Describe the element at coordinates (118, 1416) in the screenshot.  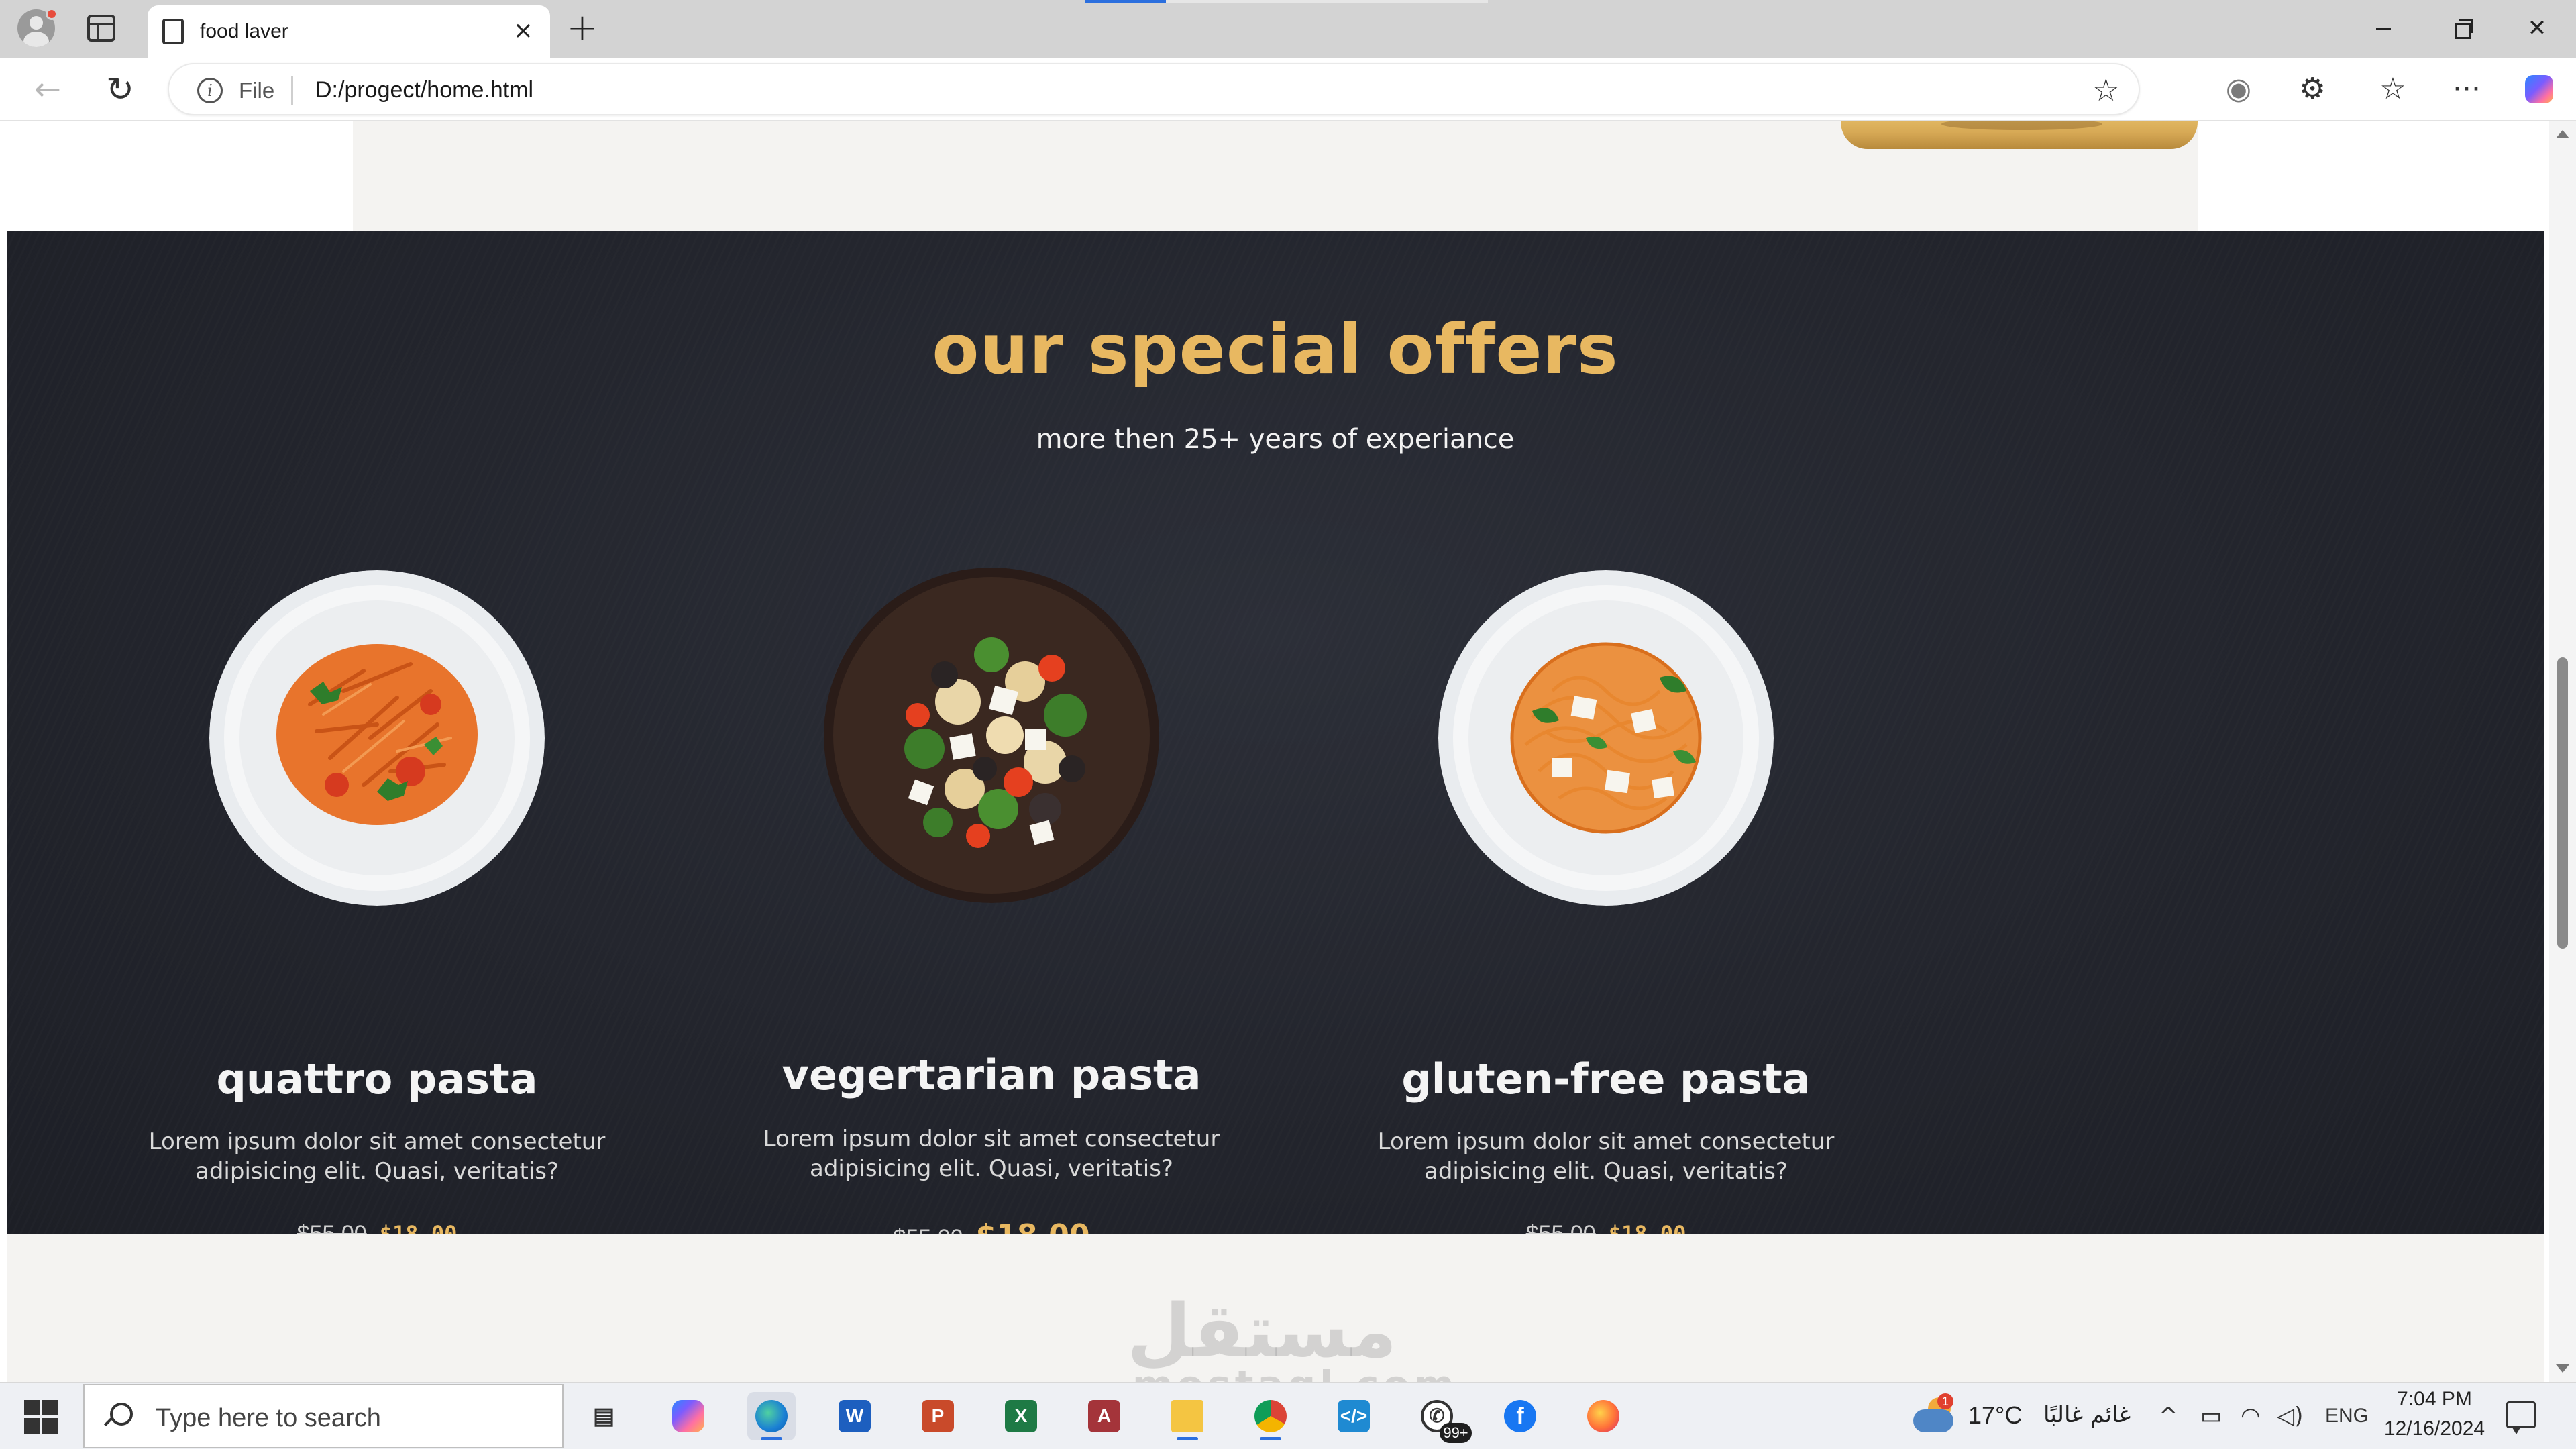
I see `search-icon` at that location.